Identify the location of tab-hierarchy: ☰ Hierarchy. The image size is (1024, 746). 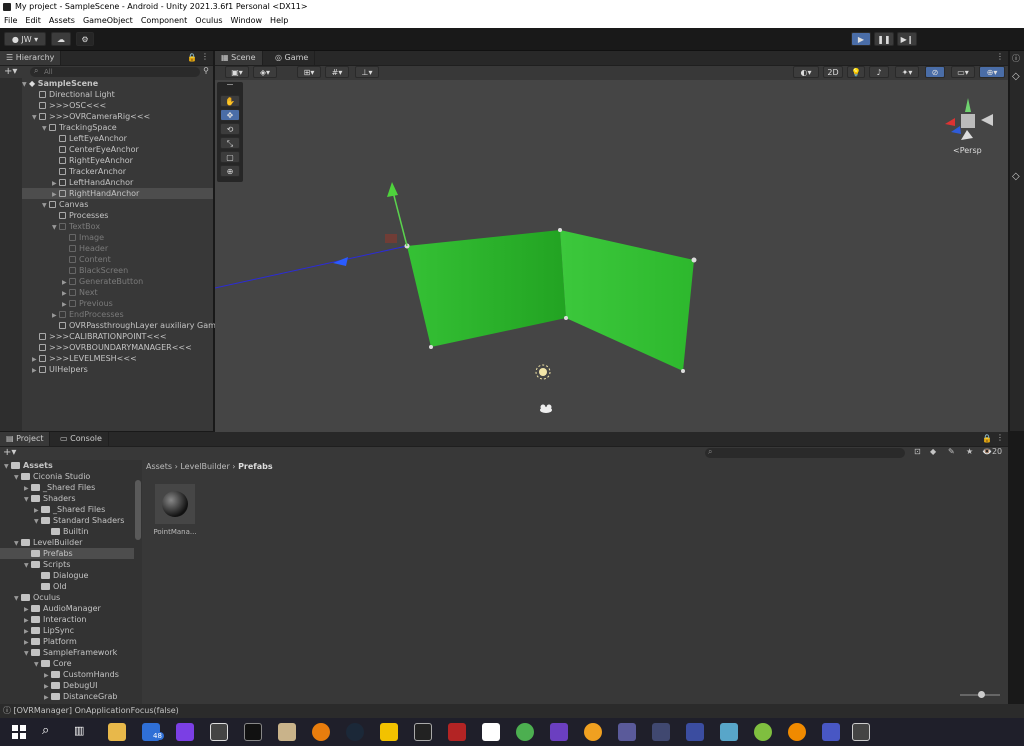
(31, 58).